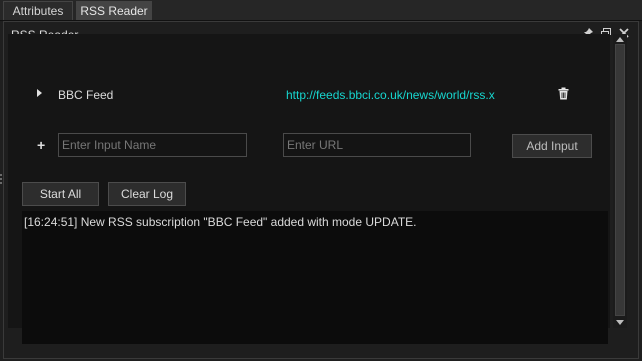  What do you see at coordinates (147, 194) in the screenshot?
I see `clear-log-button: Clear Log` at bounding box center [147, 194].